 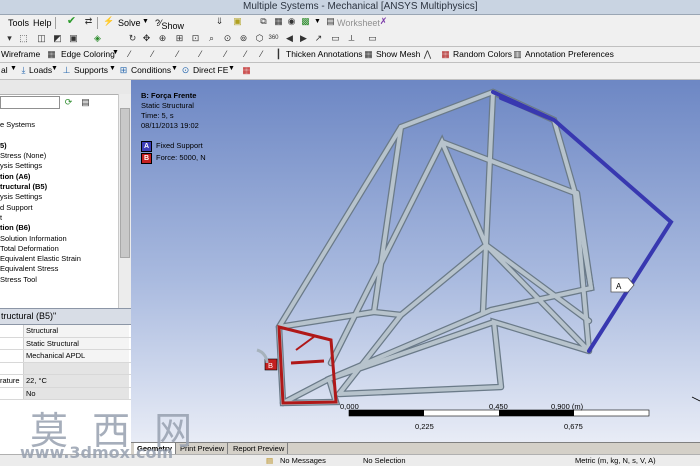 I want to click on details-value: Mechanical APDL, so click(x=76, y=356).